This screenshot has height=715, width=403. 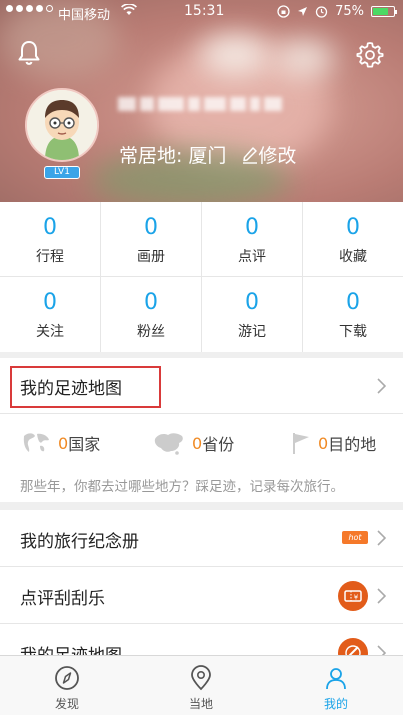 I want to click on countries-label: 国家, so click(x=84, y=444).